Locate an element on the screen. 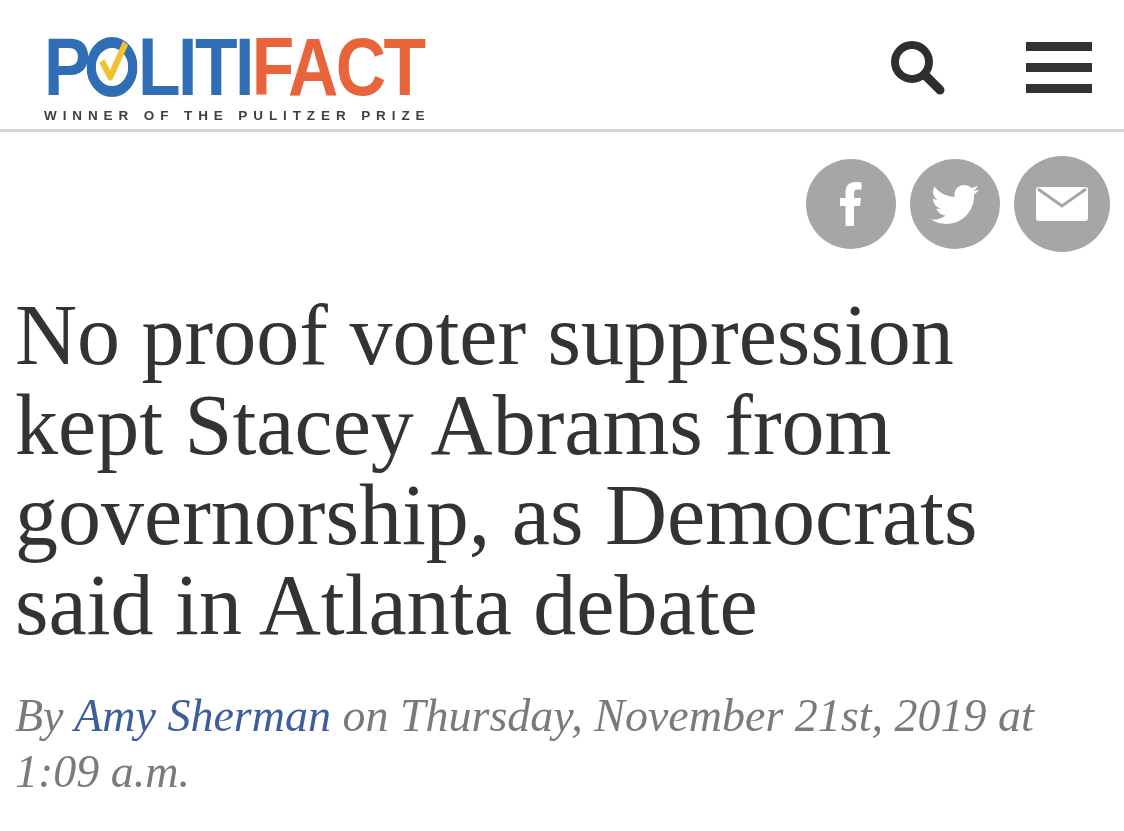 The image size is (1124, 831). search-icon is located at coordinates (918, 68).